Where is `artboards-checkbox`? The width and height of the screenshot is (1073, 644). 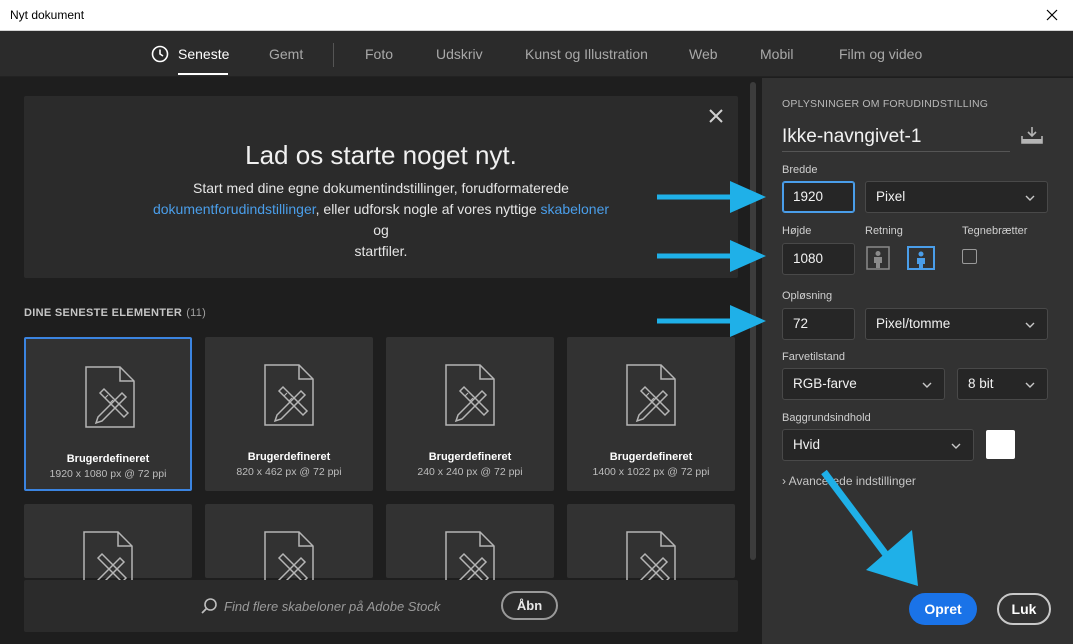 artboards-checkbox is located at coordinates (969, 256).